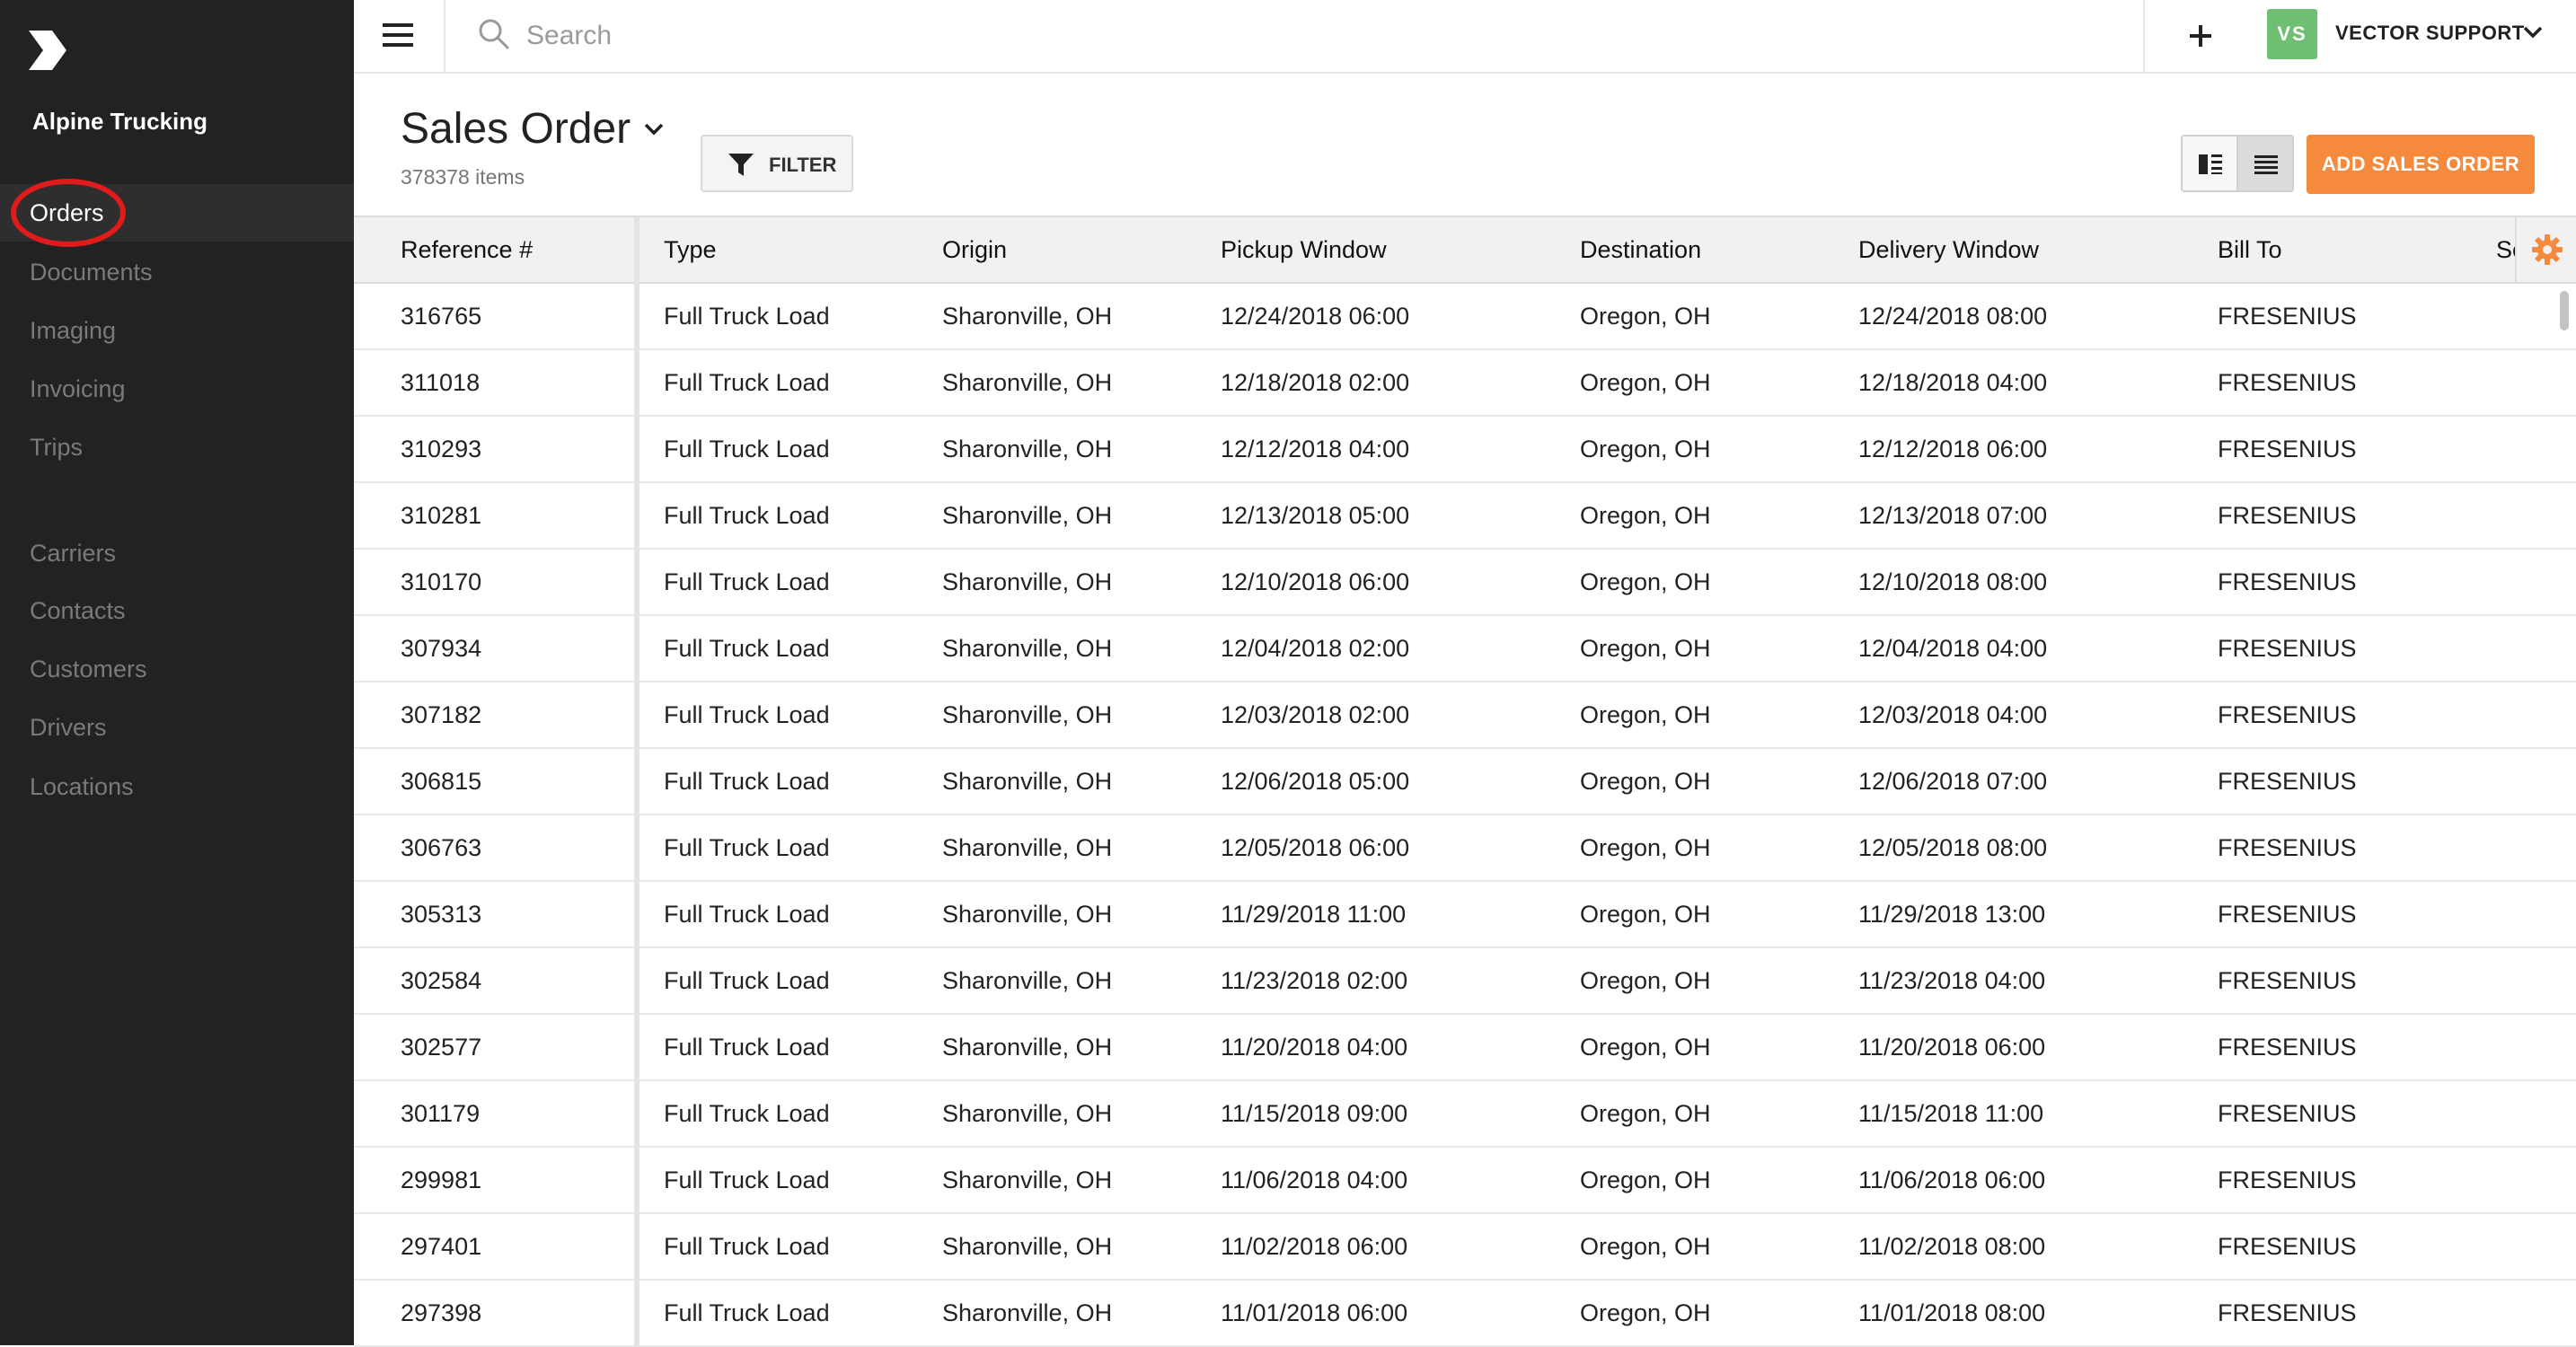 The image size is (2576, 1347). I want to click on split-view-button, so click(2209, 163).